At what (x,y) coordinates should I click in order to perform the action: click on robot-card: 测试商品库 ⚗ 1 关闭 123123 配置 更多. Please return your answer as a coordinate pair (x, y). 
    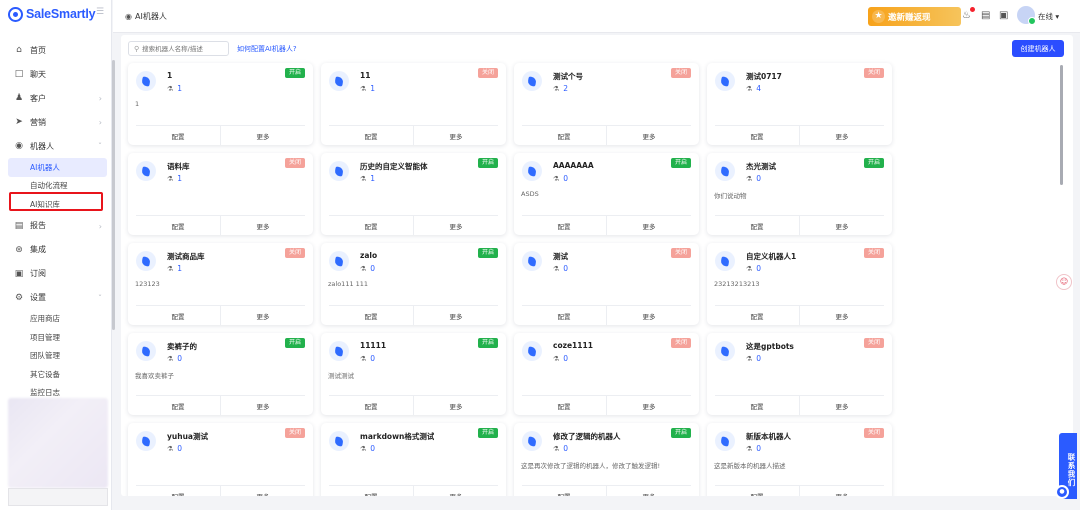
    Looking at the image, I should click on (220, 284).